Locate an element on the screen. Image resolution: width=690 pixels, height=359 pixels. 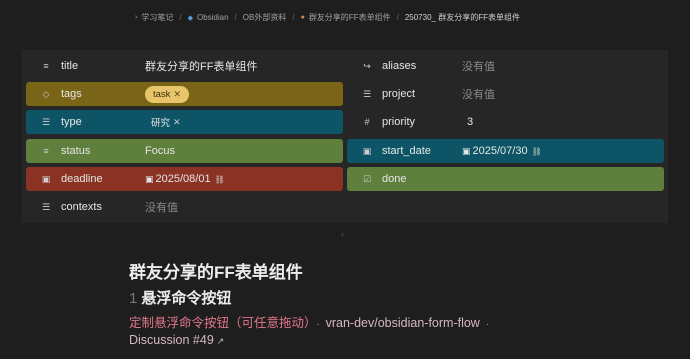
repo-link: vran-dev/obsidian-form-flow is located at coordinates (403, 323).